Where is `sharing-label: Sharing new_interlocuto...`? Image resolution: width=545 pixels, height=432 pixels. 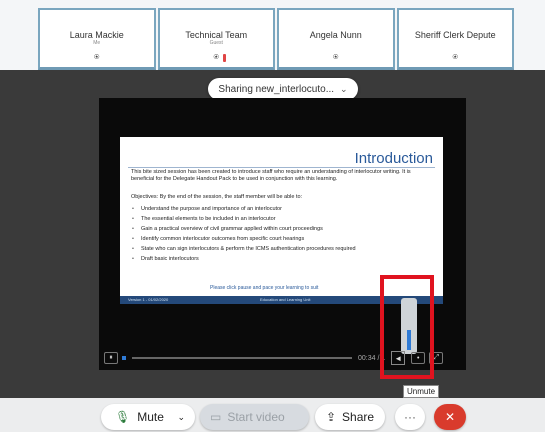
sharing-label: Sharing new_interlocuto... is located at coordinates (276, 89).